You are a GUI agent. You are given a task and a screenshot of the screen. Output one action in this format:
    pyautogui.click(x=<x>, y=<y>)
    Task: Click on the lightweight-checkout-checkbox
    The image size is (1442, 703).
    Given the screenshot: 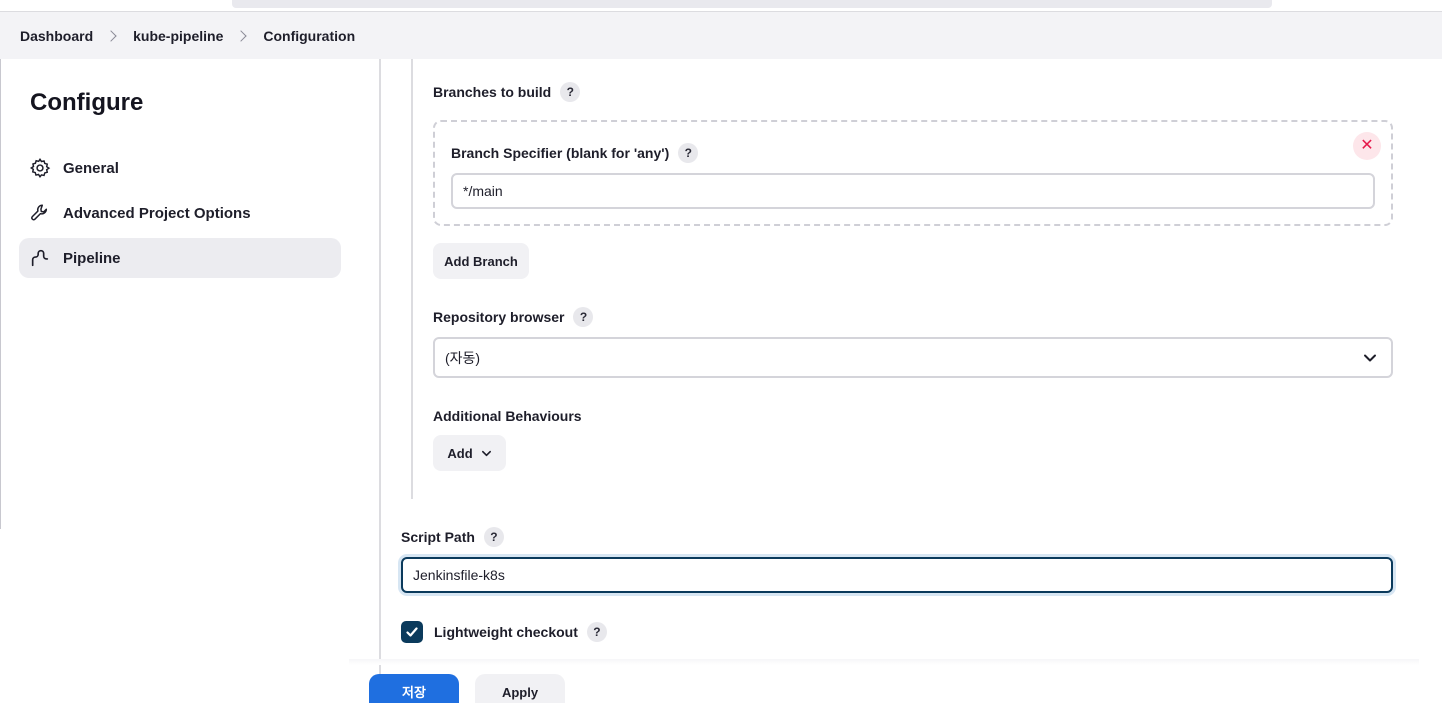 What is the action you would take?
    pyautogui.click(x=412, y=632)
    